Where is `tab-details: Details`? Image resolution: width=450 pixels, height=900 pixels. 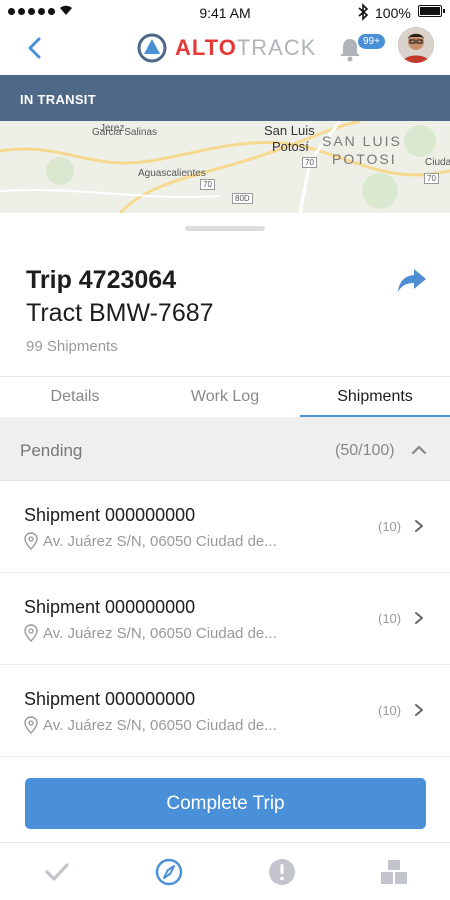 tab-details: Details is located at coordinates (75, 397).